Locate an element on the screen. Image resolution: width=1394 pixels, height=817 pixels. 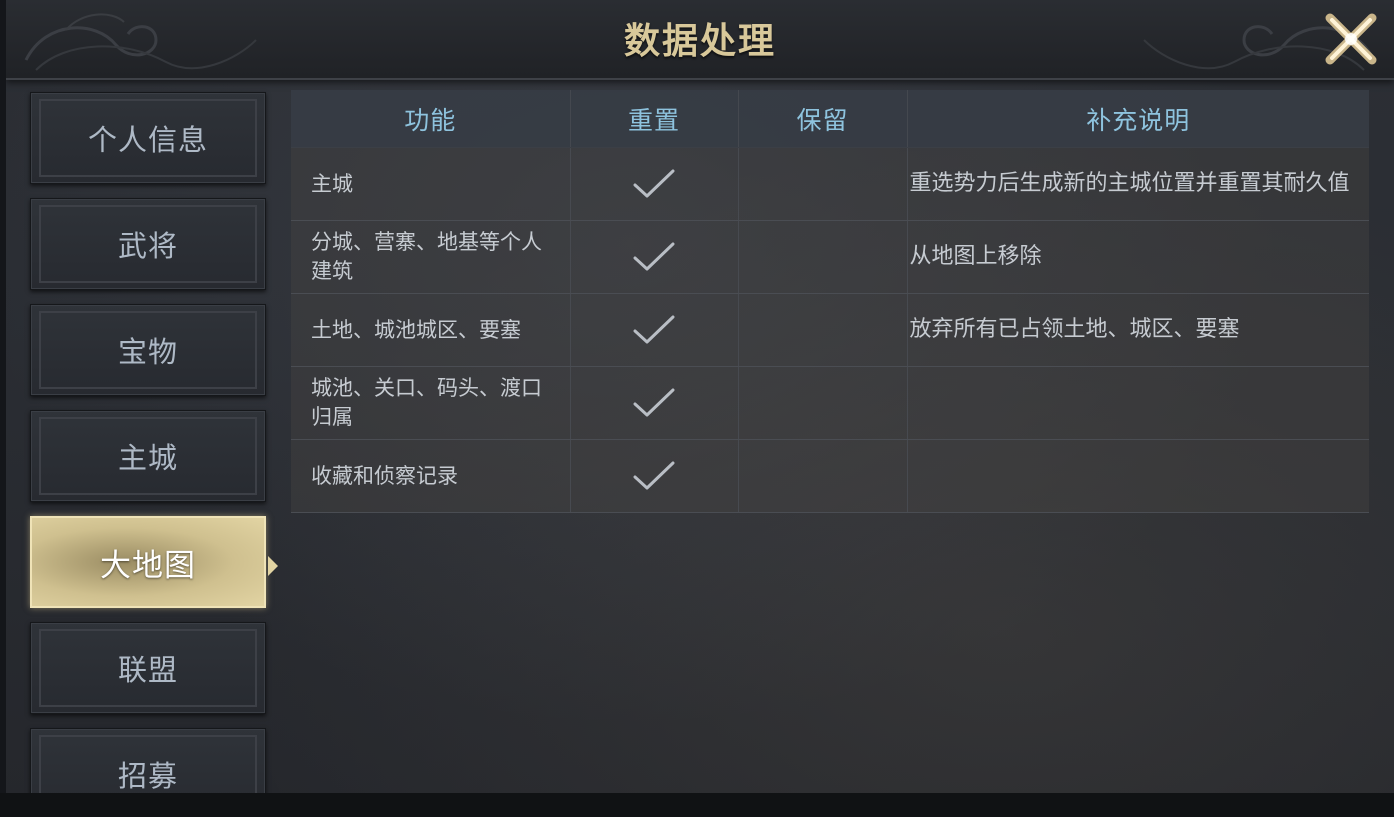
table-row: 收藏和侦察记录 is located at coordinates (830, 476).